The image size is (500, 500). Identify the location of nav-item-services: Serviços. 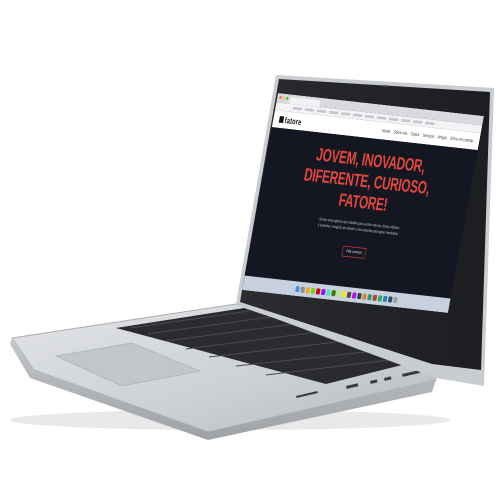
(428, 136).